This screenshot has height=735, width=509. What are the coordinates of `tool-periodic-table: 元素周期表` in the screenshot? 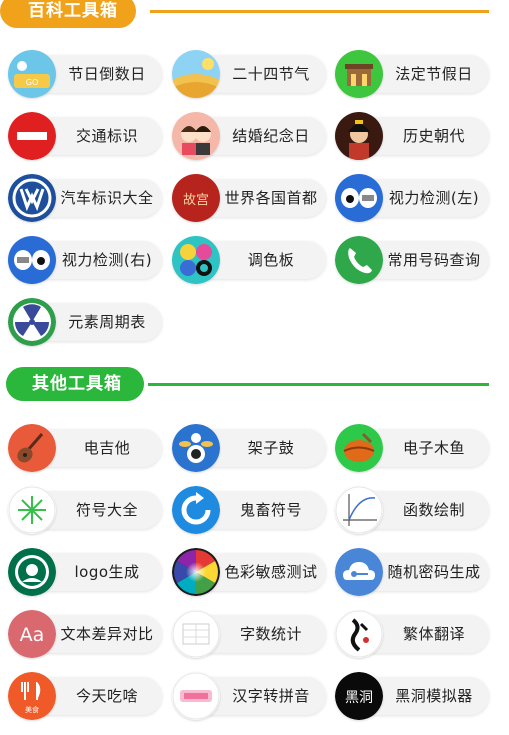 It's located at (85, 322).